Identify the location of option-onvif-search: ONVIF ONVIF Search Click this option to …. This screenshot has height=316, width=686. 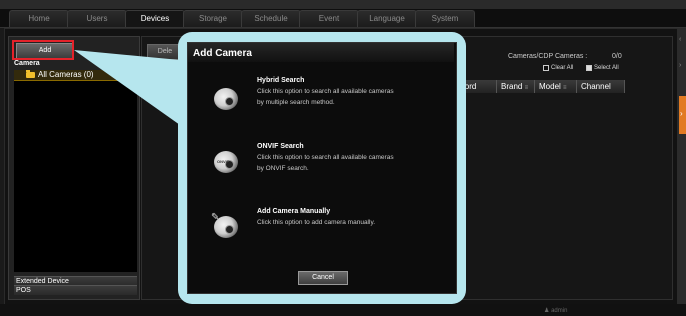
(329, 162).